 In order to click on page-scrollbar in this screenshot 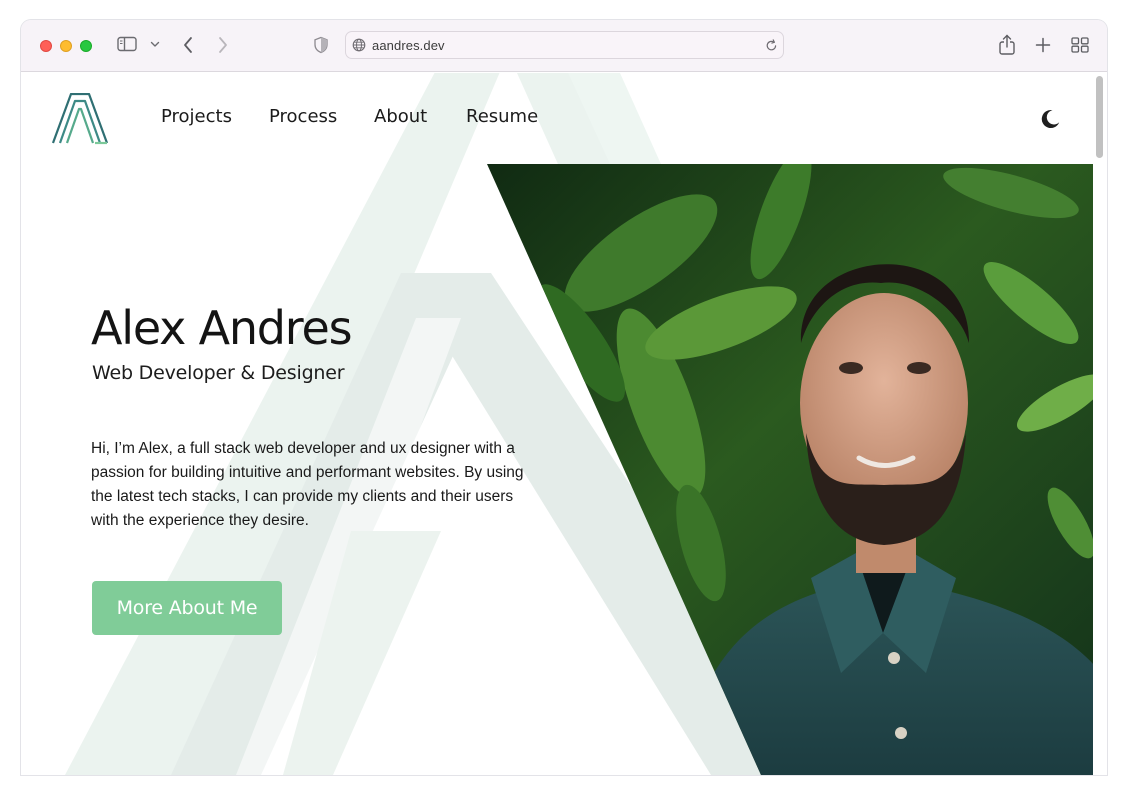, I will do `click(1099, 117)`.